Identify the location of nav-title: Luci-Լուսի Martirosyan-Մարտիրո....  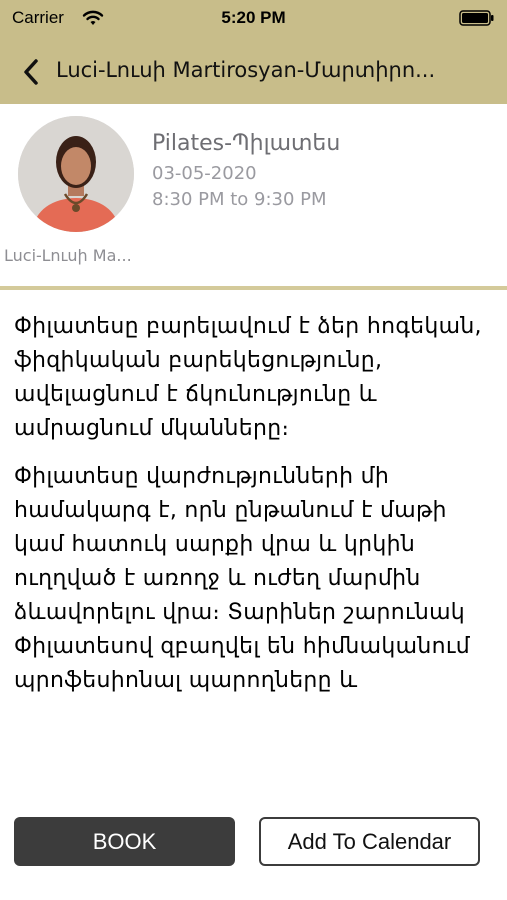
(246, 70).